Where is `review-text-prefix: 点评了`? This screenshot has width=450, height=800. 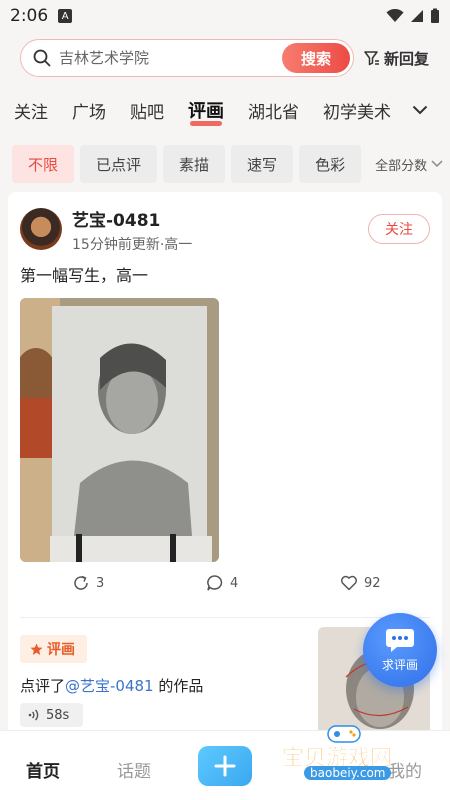
review-text-prefix: 点评了 is located at coordinates (43, 686).